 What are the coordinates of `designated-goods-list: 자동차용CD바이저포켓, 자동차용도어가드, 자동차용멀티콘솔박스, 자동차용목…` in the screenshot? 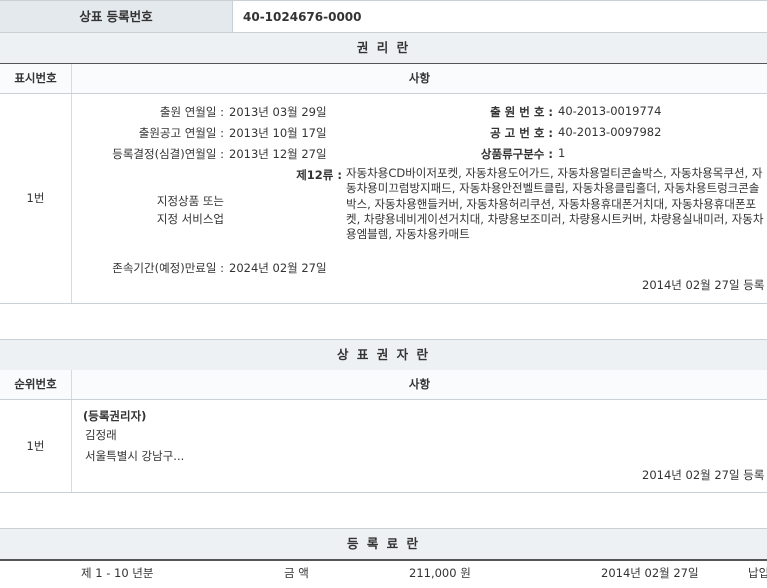 It's located at (555, 204).